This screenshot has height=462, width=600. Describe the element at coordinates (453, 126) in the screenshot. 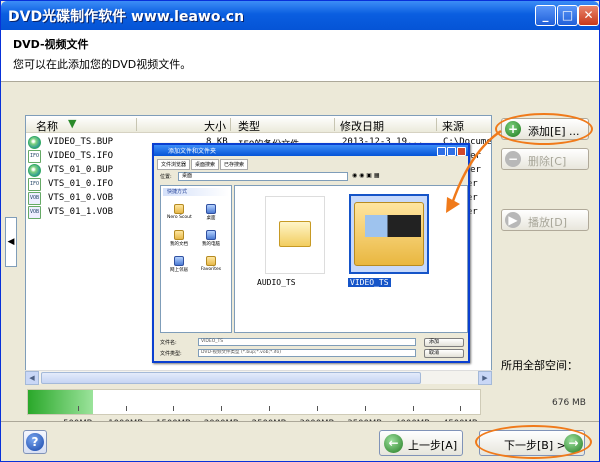

I see `column-source: 来源` at that location.